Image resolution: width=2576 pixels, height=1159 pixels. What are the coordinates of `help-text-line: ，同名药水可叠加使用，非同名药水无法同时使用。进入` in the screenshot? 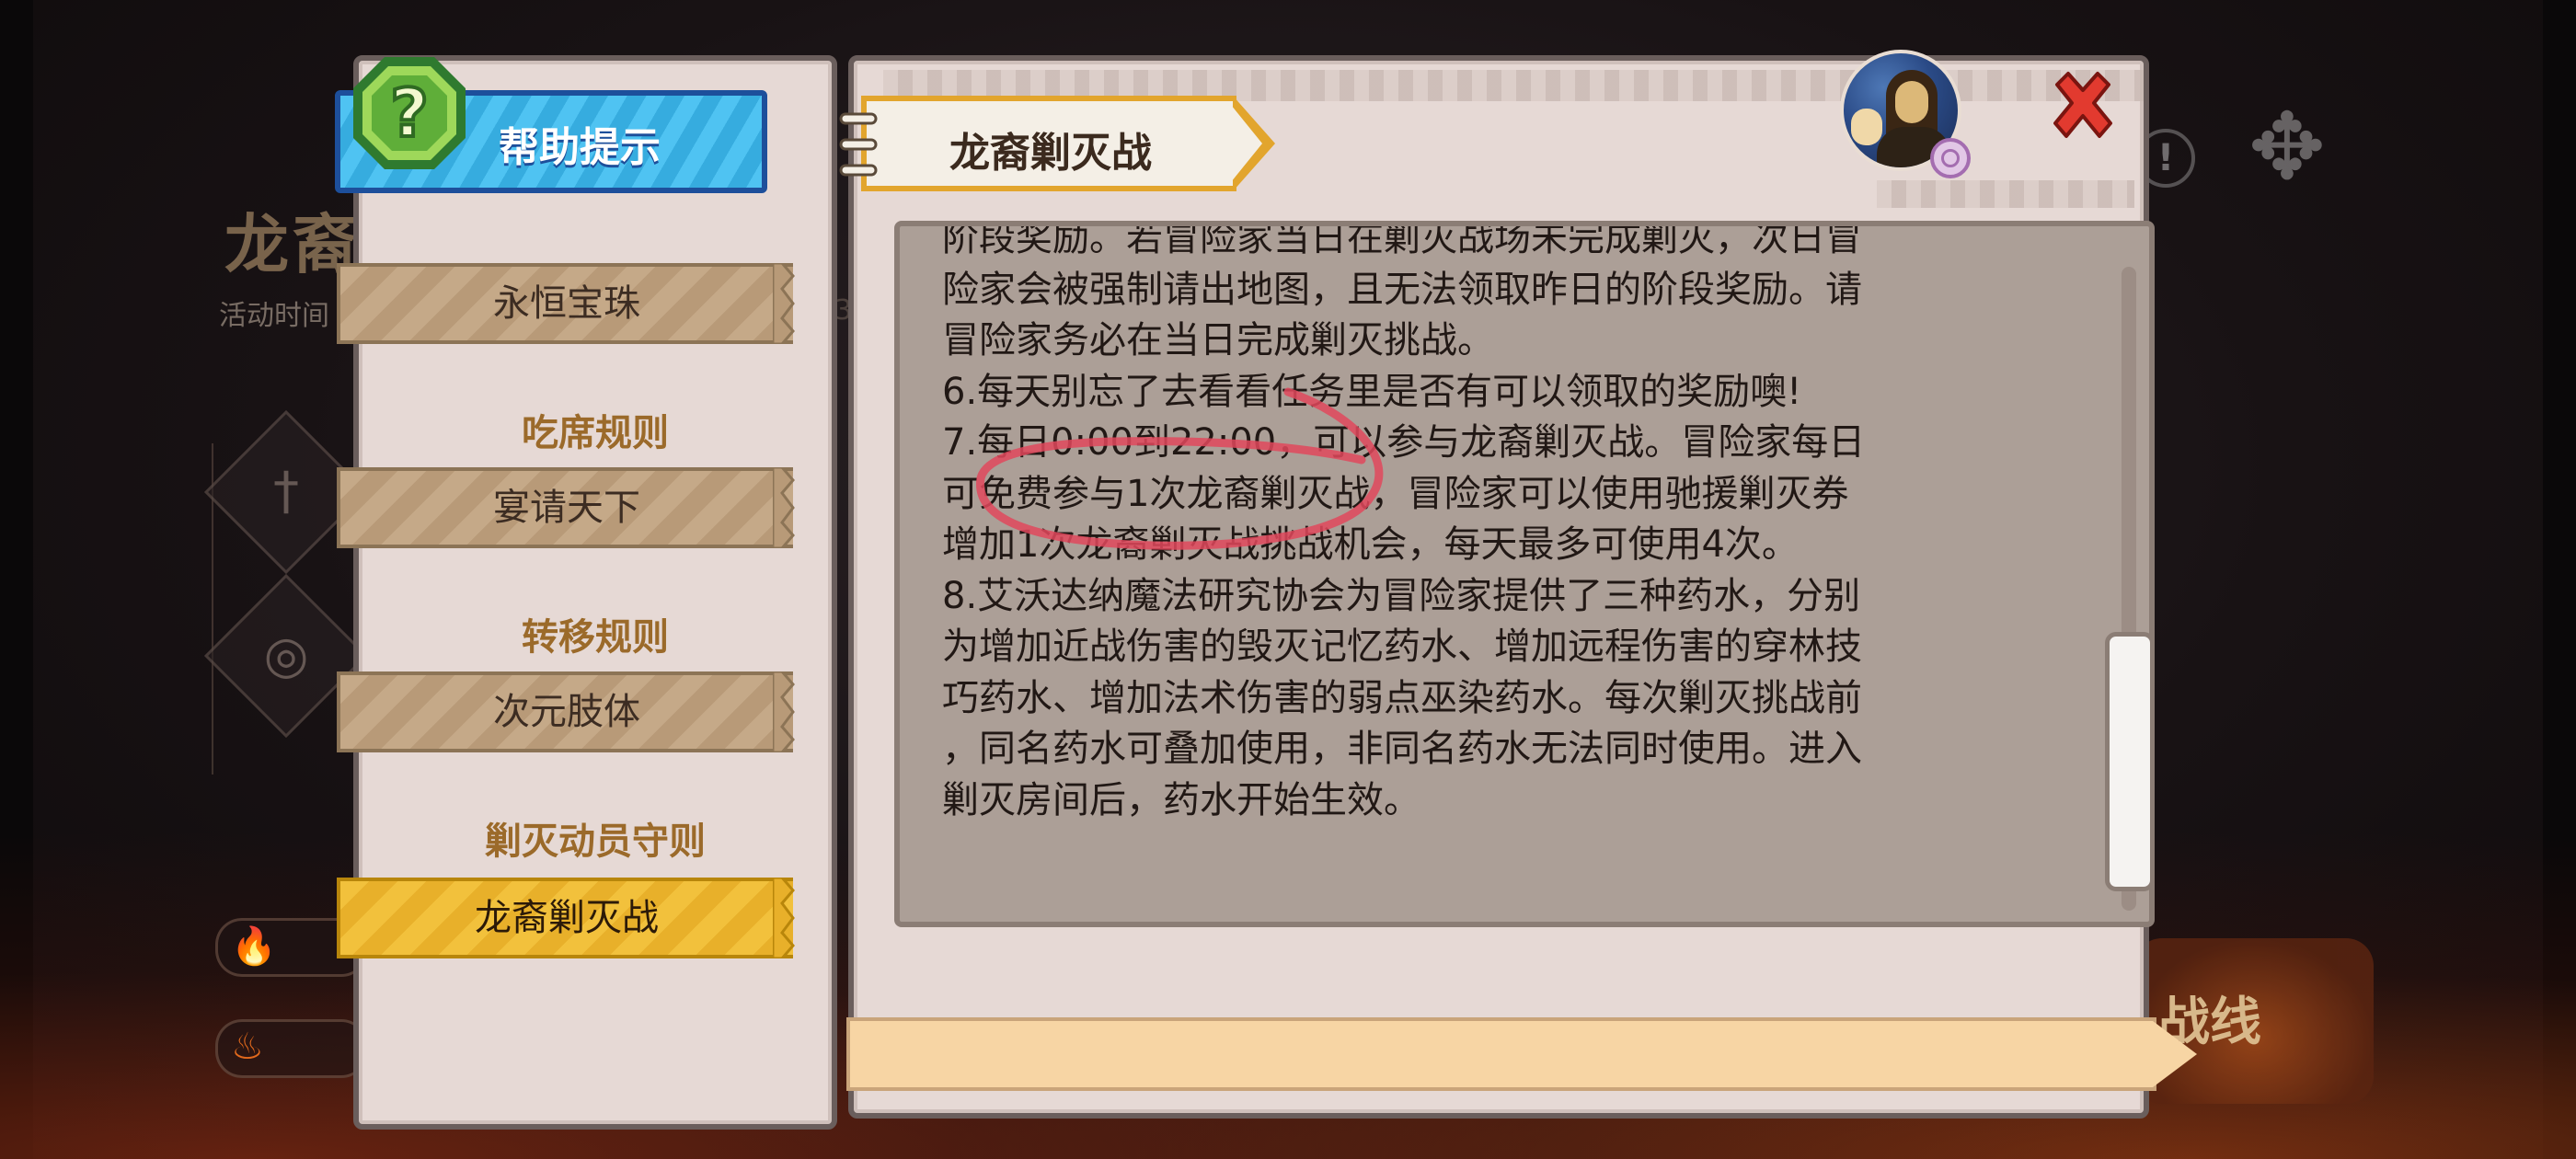 It's located at (1402, 749).